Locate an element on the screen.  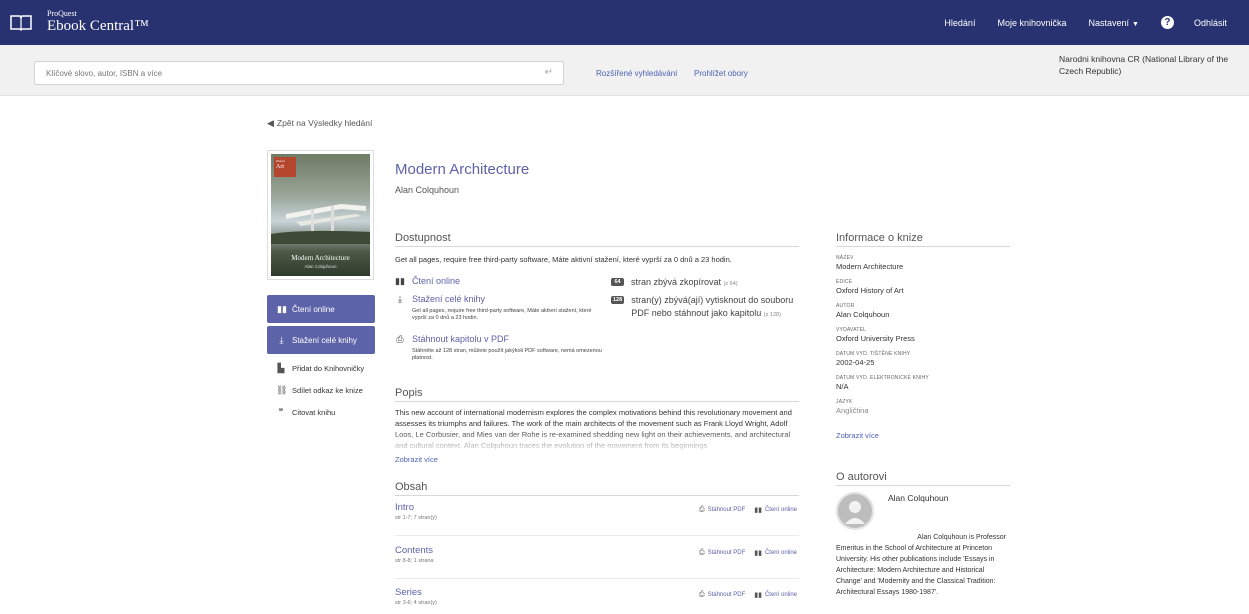
info-value-title: Modern Architecture is located at coordinates (870, 266).